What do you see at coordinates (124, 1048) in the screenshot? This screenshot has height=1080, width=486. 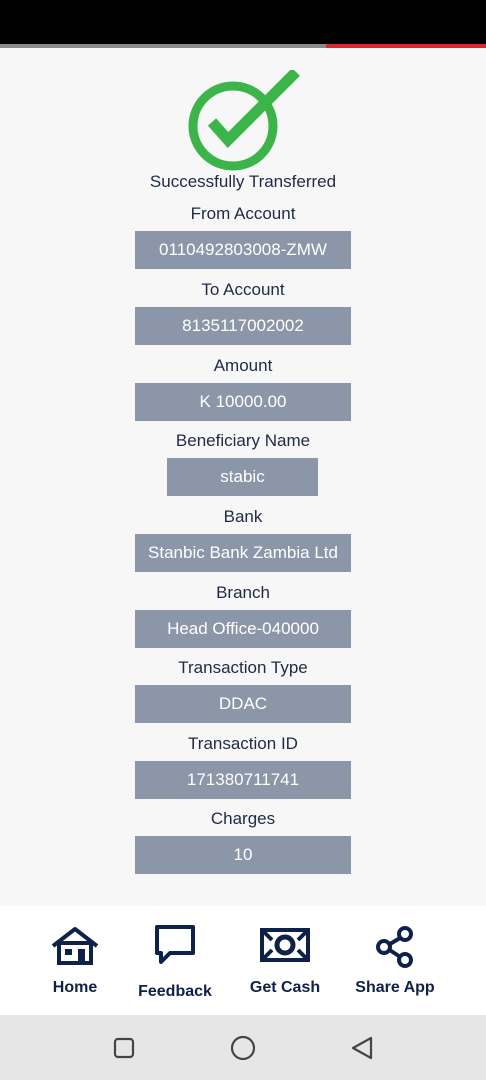 I see `recents-square-icon` at bounding box center [124, 1048].